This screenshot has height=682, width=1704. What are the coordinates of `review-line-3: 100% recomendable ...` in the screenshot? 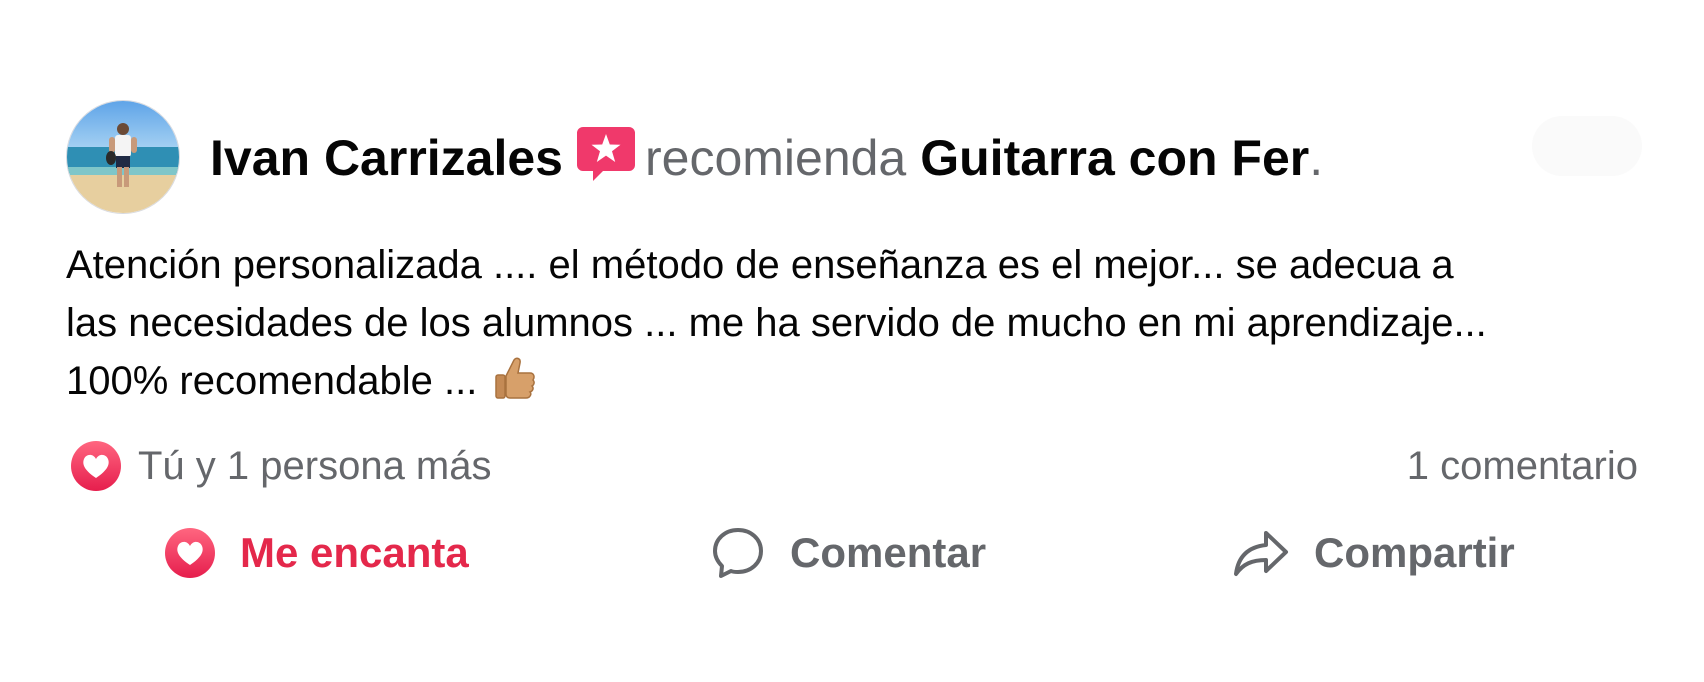 It's located at (277, 381).